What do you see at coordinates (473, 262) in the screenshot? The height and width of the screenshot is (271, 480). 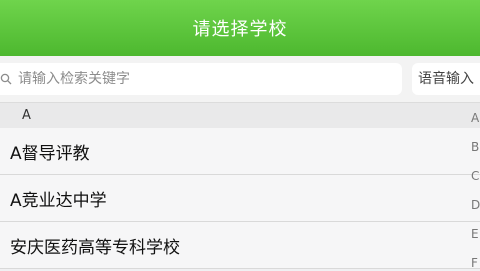 I see `index-letter: F` at bounding box center [473, 262].